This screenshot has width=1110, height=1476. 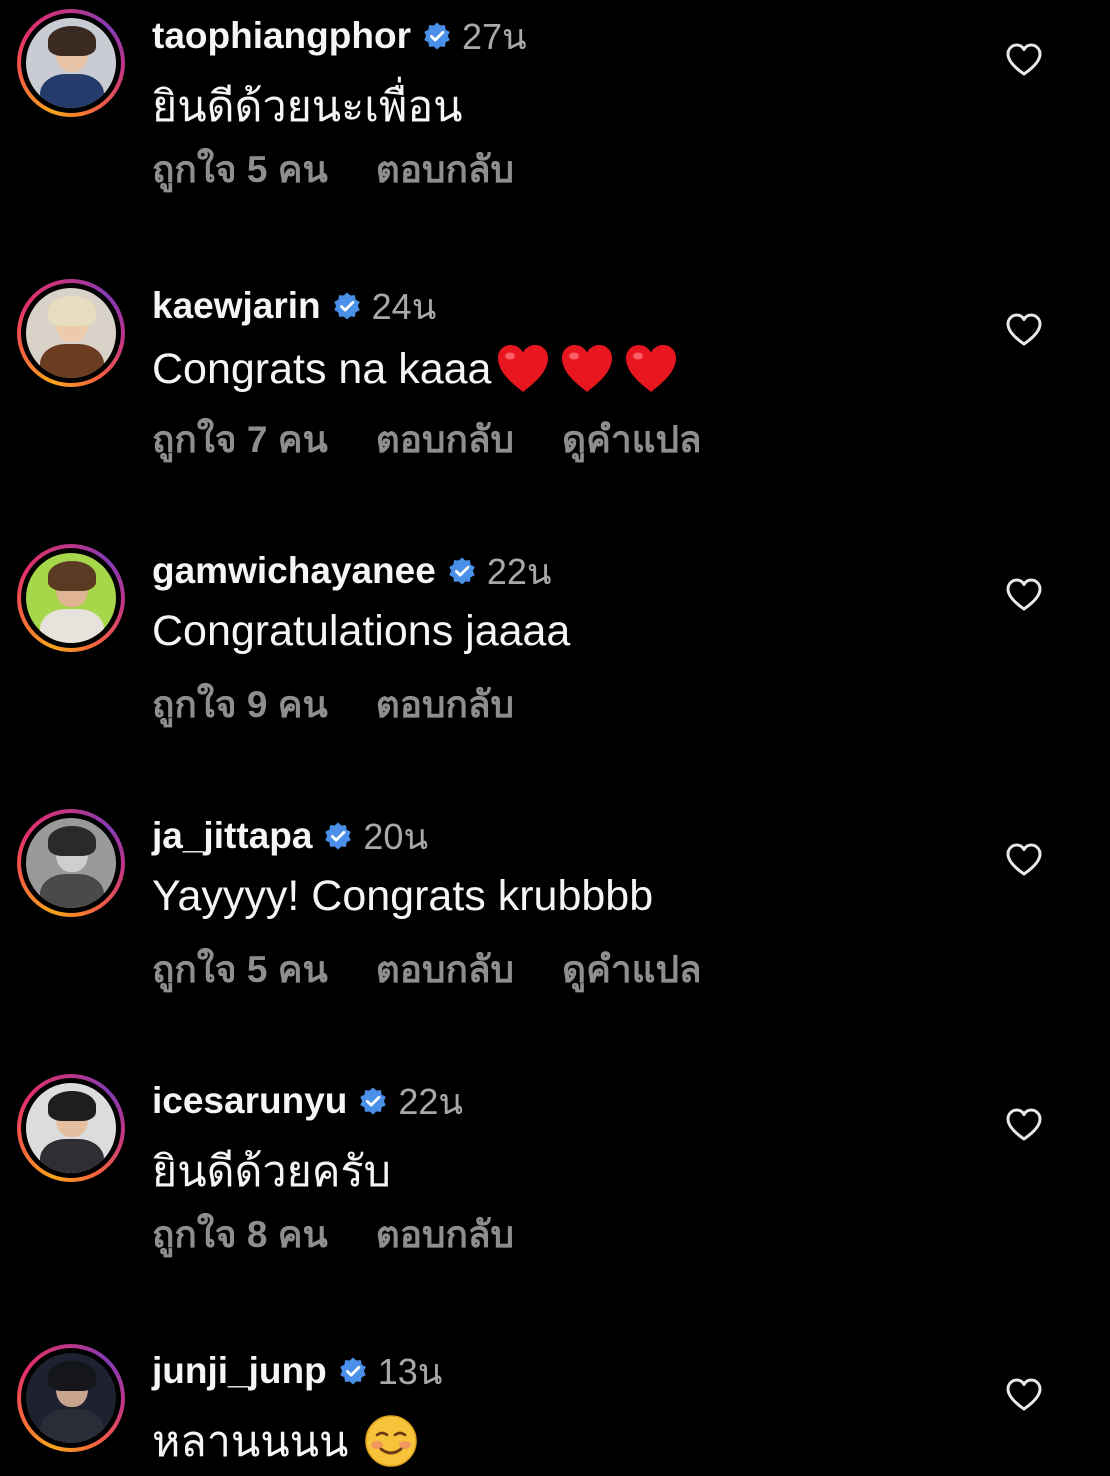 I want to click on username: taophiangphor, so click(x=281, y=36).